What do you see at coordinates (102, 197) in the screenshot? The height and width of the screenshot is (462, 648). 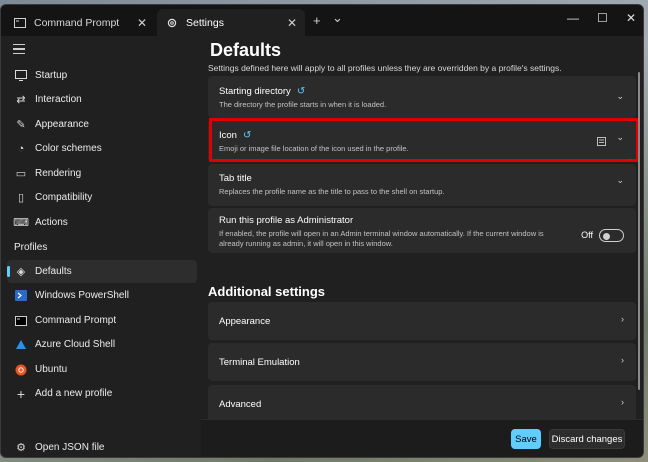 I see `sidebar-item-compatibility: ▯ Compatibility` at bounding box center [102, 197].